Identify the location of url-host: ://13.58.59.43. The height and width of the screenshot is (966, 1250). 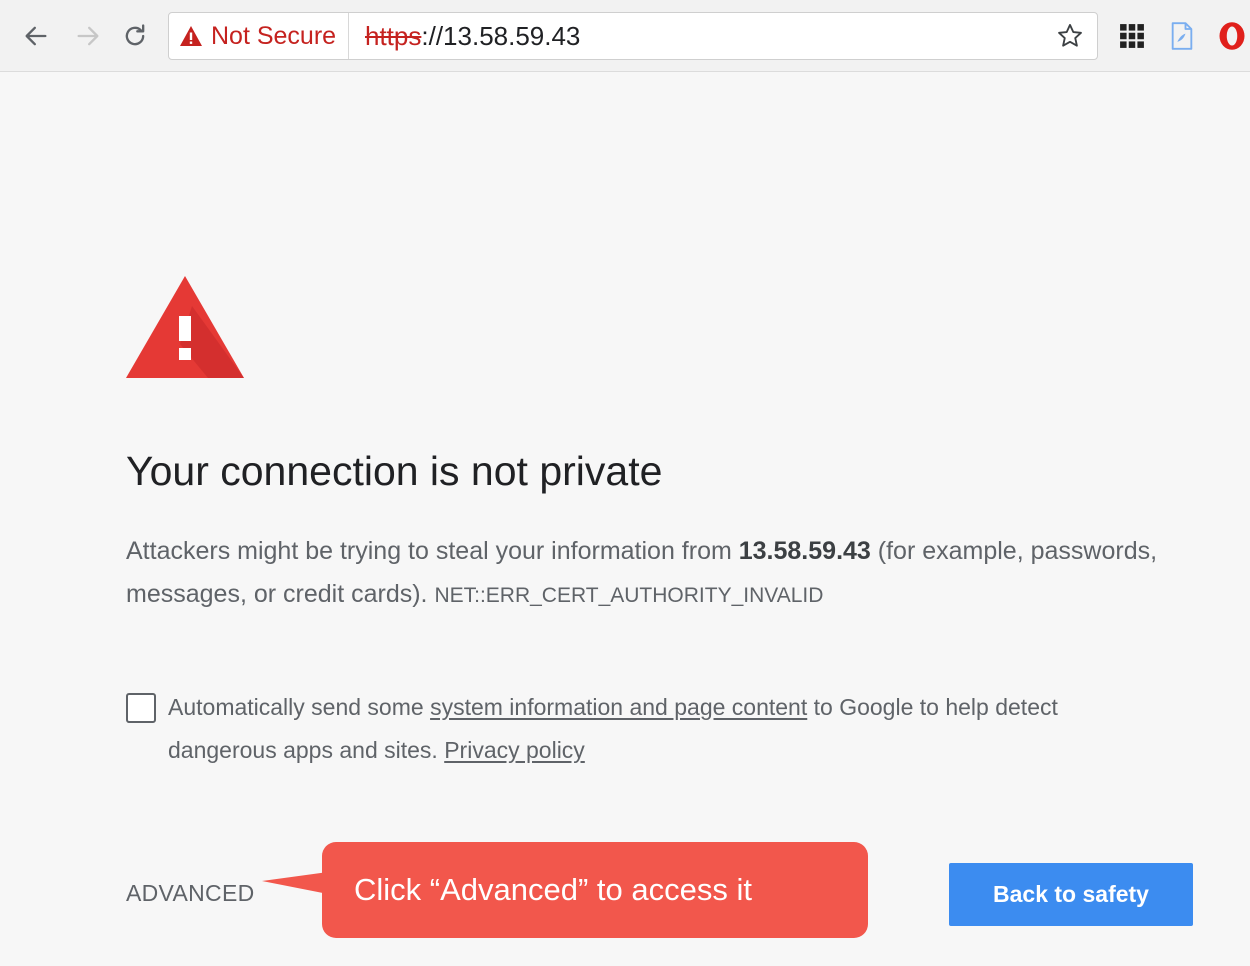
(501, 35).